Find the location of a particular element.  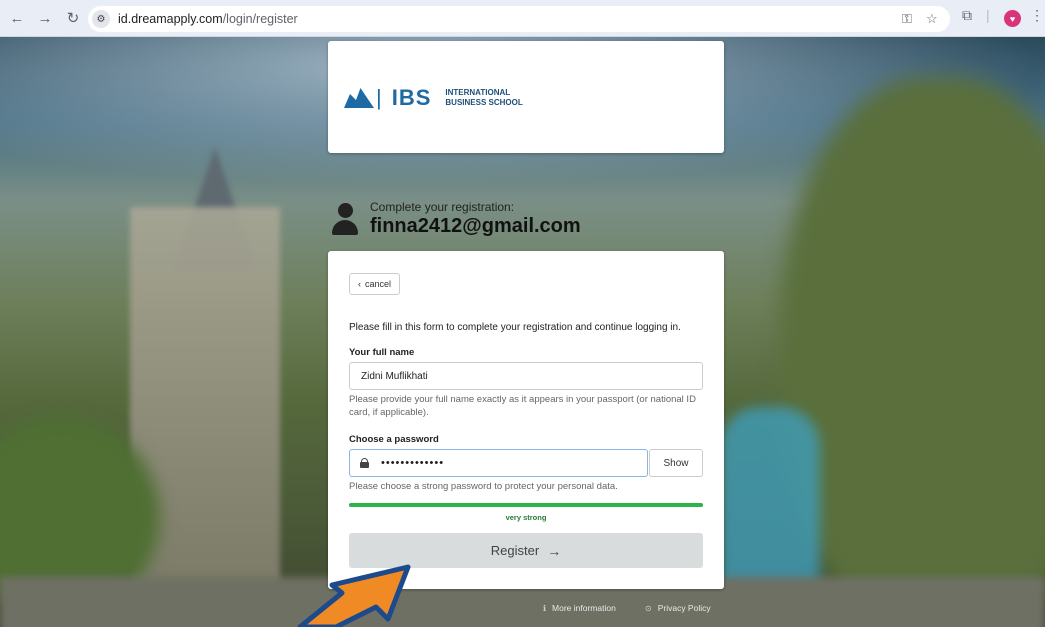

extensions-icon: ⧉ is located at coordinates (967, 15).